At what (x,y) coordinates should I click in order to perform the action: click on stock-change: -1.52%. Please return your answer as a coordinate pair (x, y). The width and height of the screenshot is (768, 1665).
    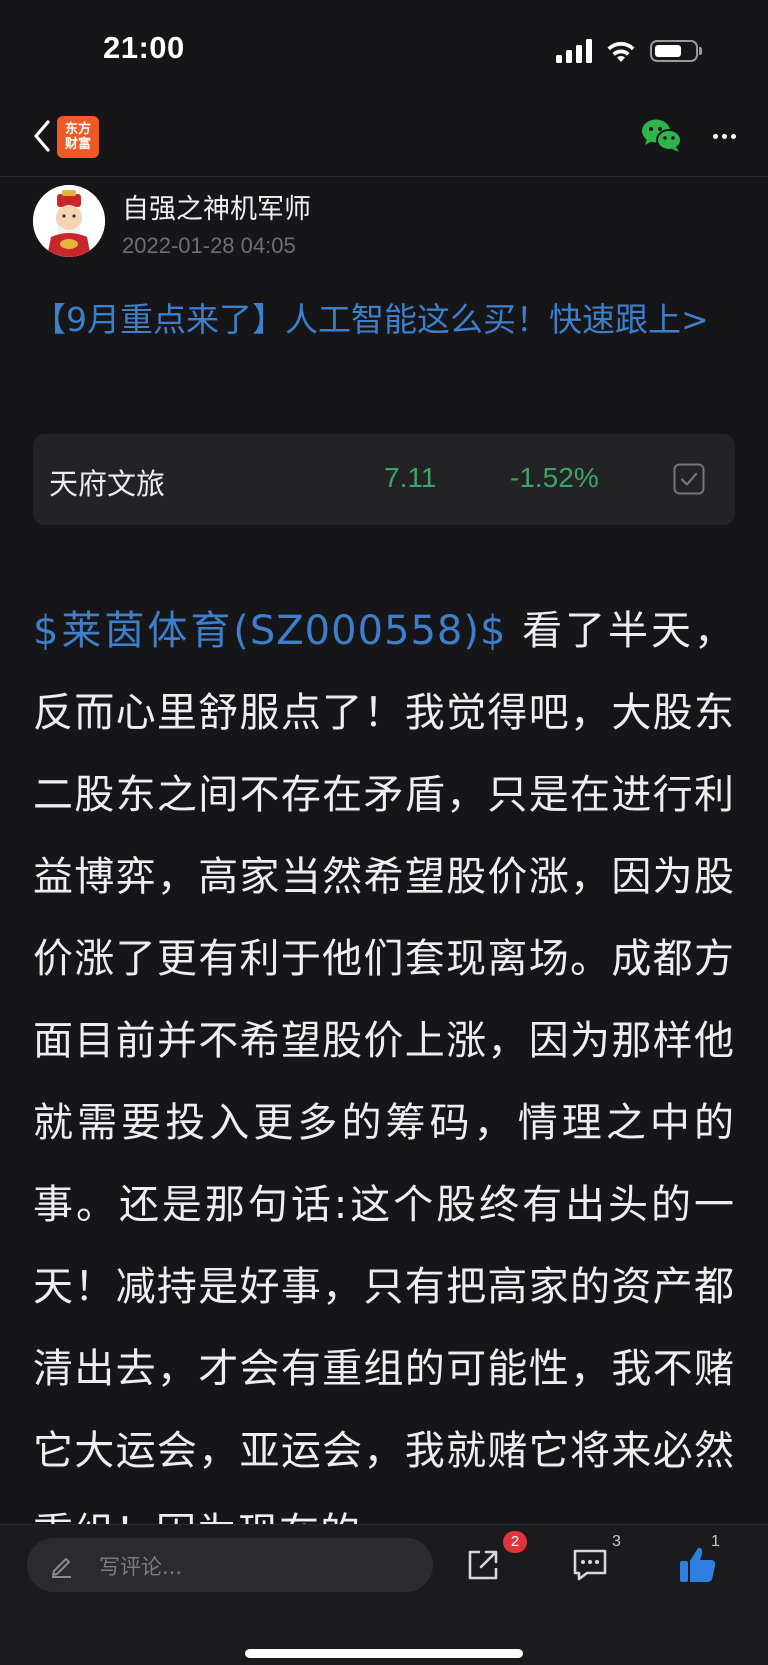
    Looking at the image, I should click on (554, 477).